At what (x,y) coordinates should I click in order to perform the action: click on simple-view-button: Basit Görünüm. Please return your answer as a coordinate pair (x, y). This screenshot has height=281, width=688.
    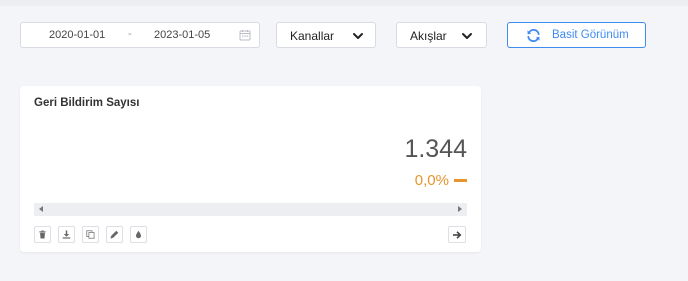
    Looking at the image, I should click on (576, 35).